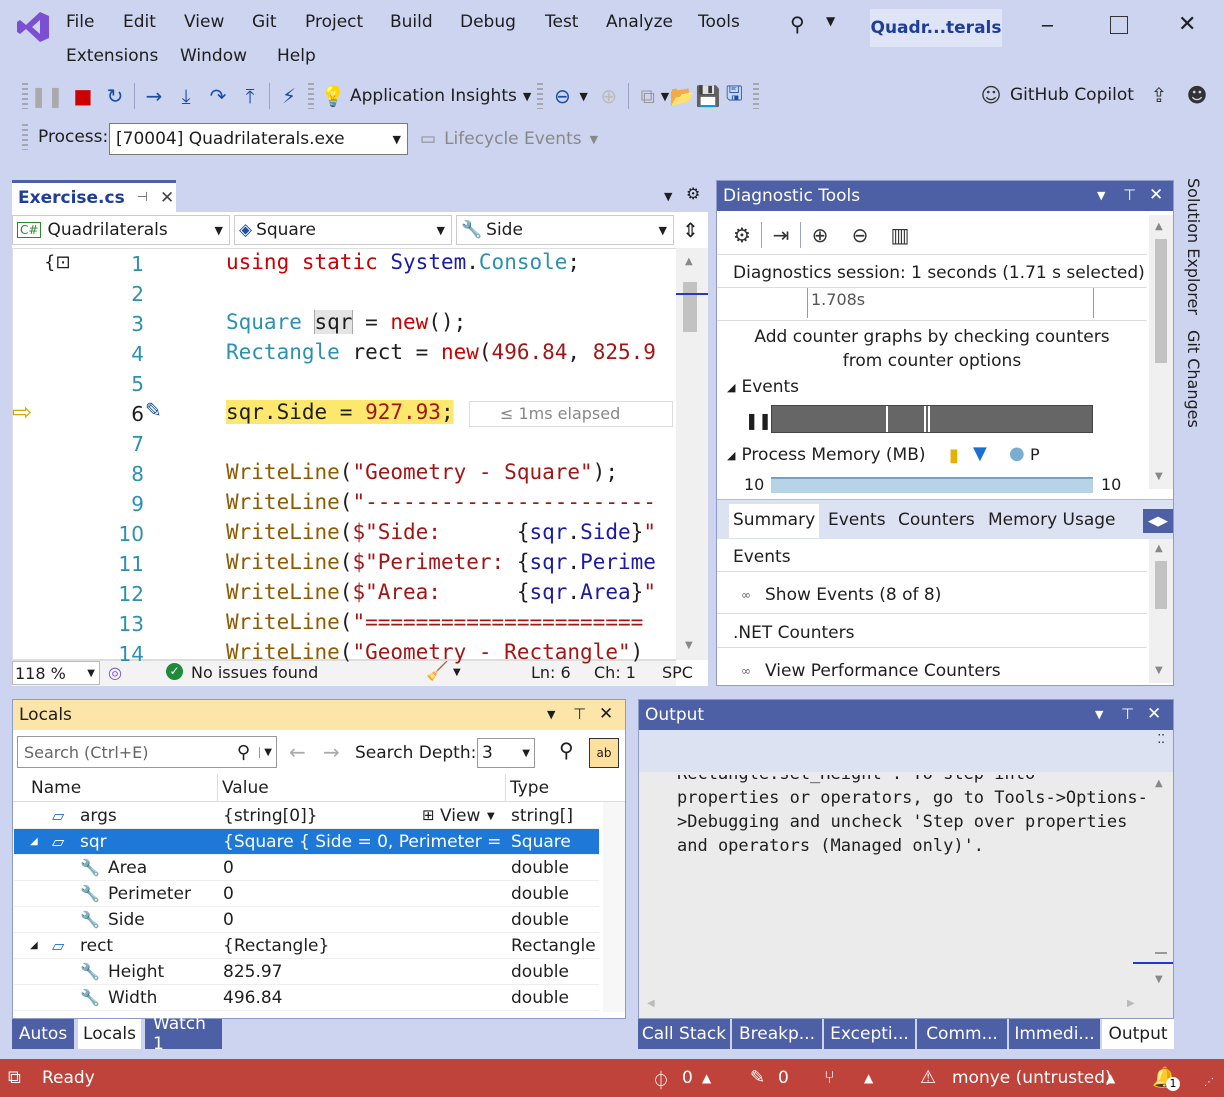  I want to click on navigate-back-icon: ⊖, so click(562, 96).